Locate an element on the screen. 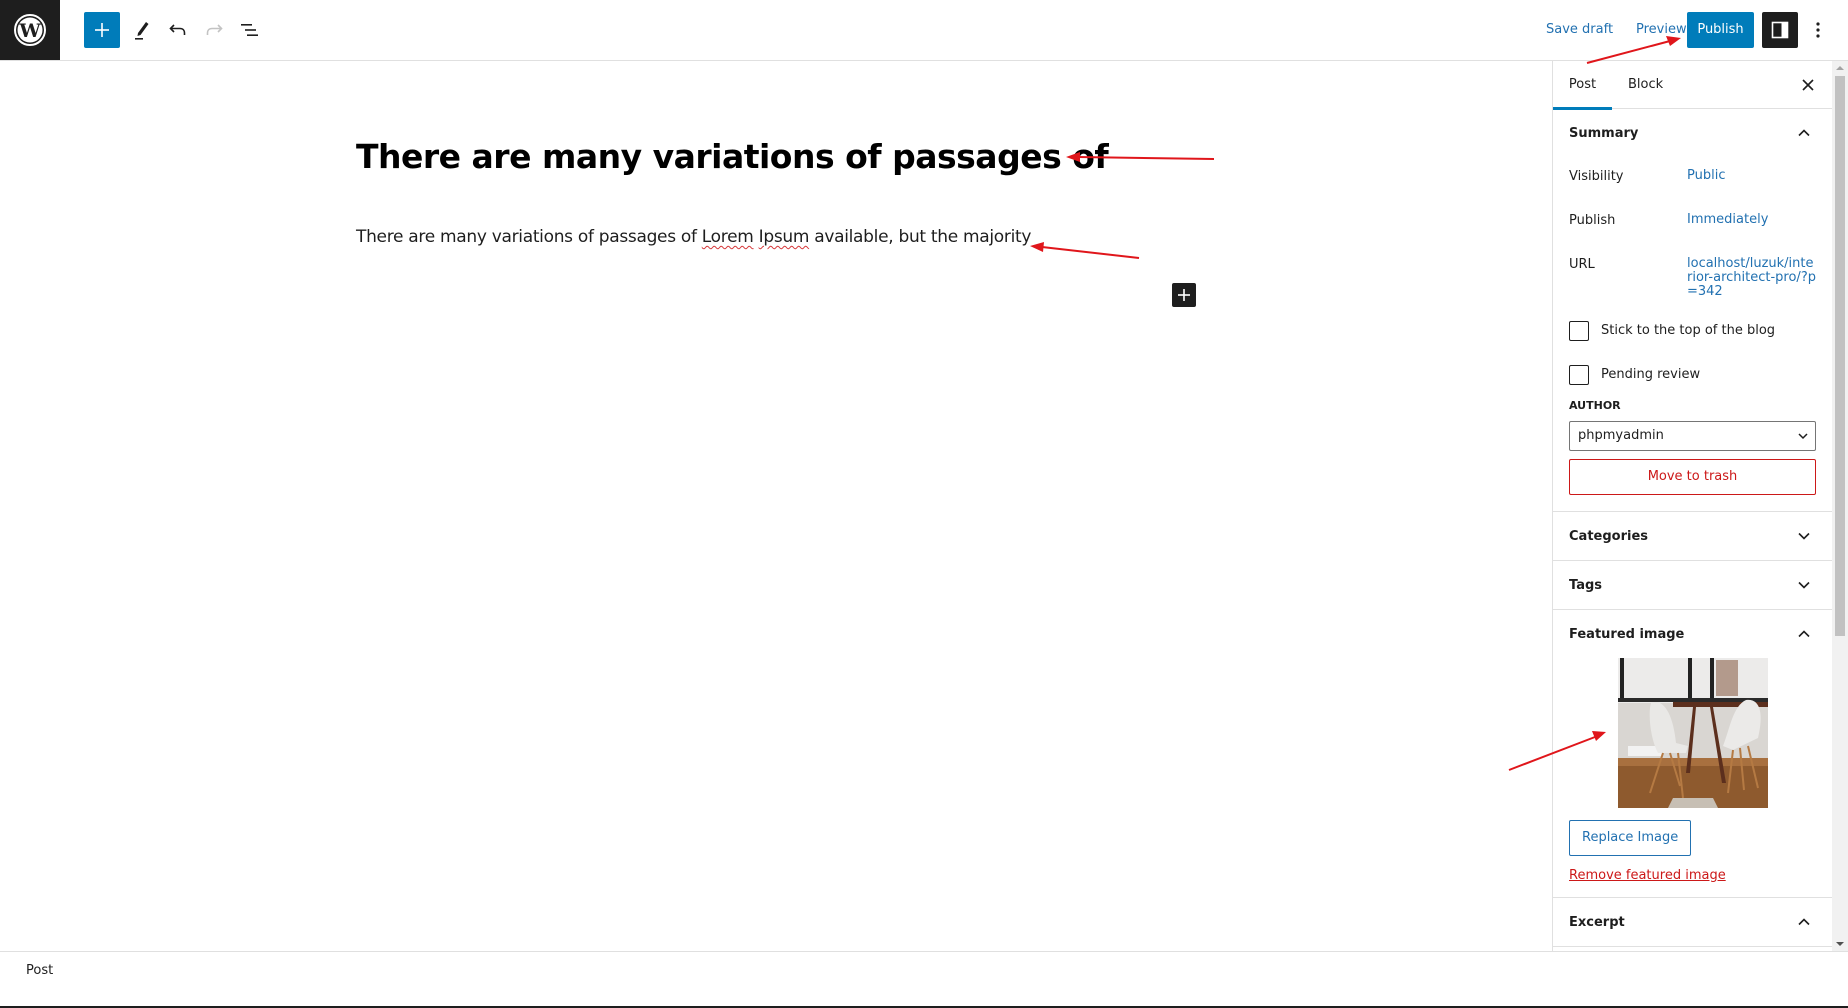 The height and width of the screenshot is (1008, 1848). visibility-value-link: Public is located at coordinates (1752, 176).